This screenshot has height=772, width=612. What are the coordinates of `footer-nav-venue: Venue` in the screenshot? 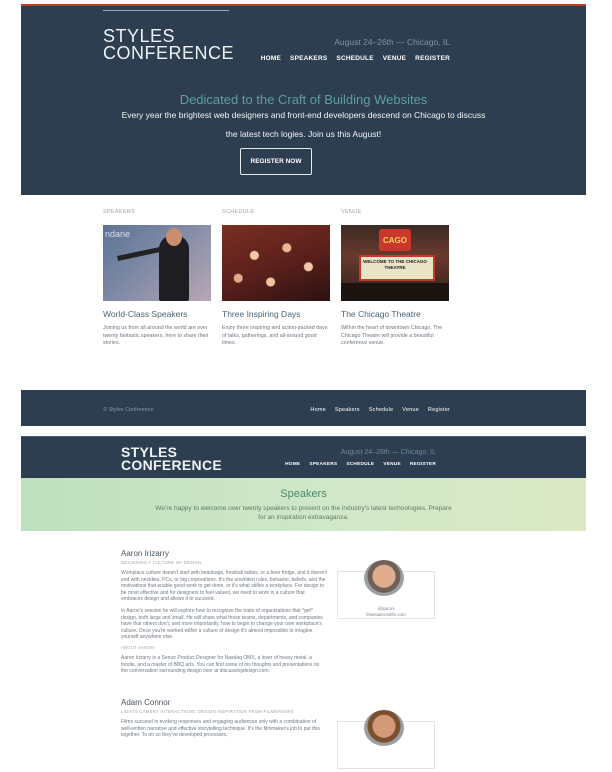 It's located at (410, 410).